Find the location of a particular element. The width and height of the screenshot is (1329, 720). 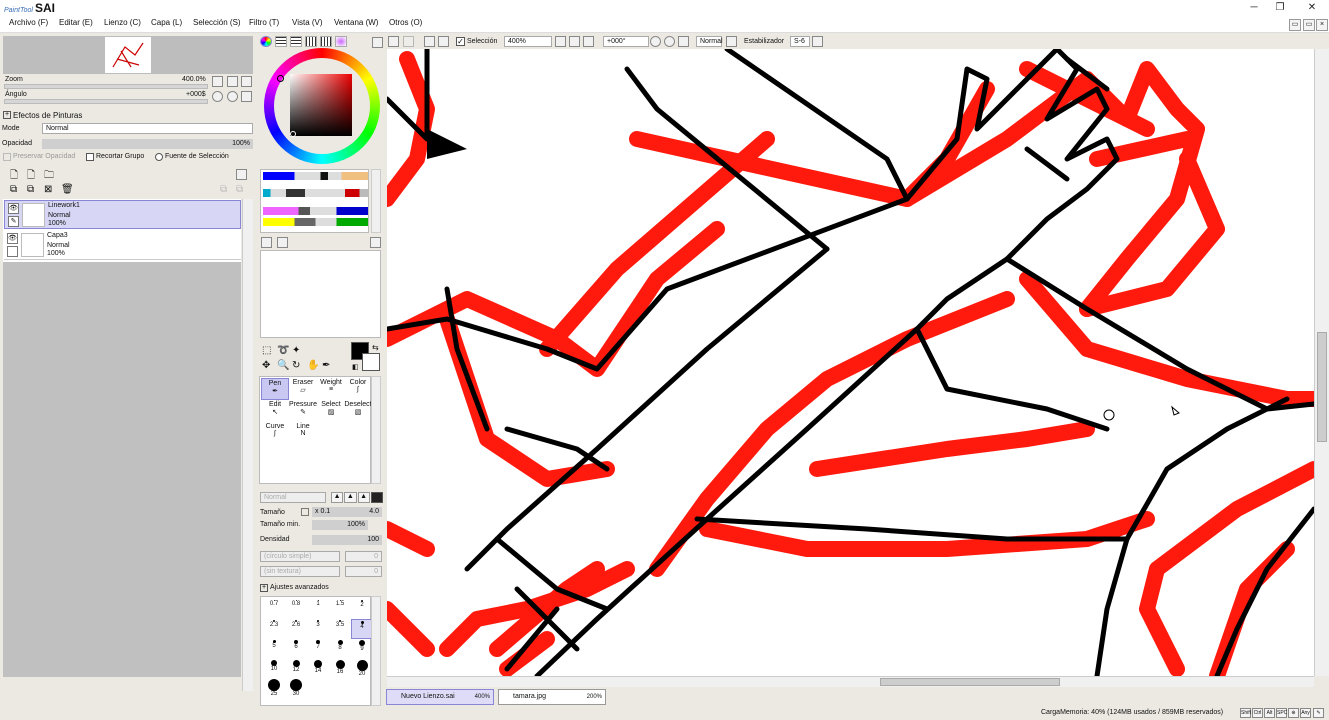

tool-grid-scrollbar is located at coordinates (376, 430).